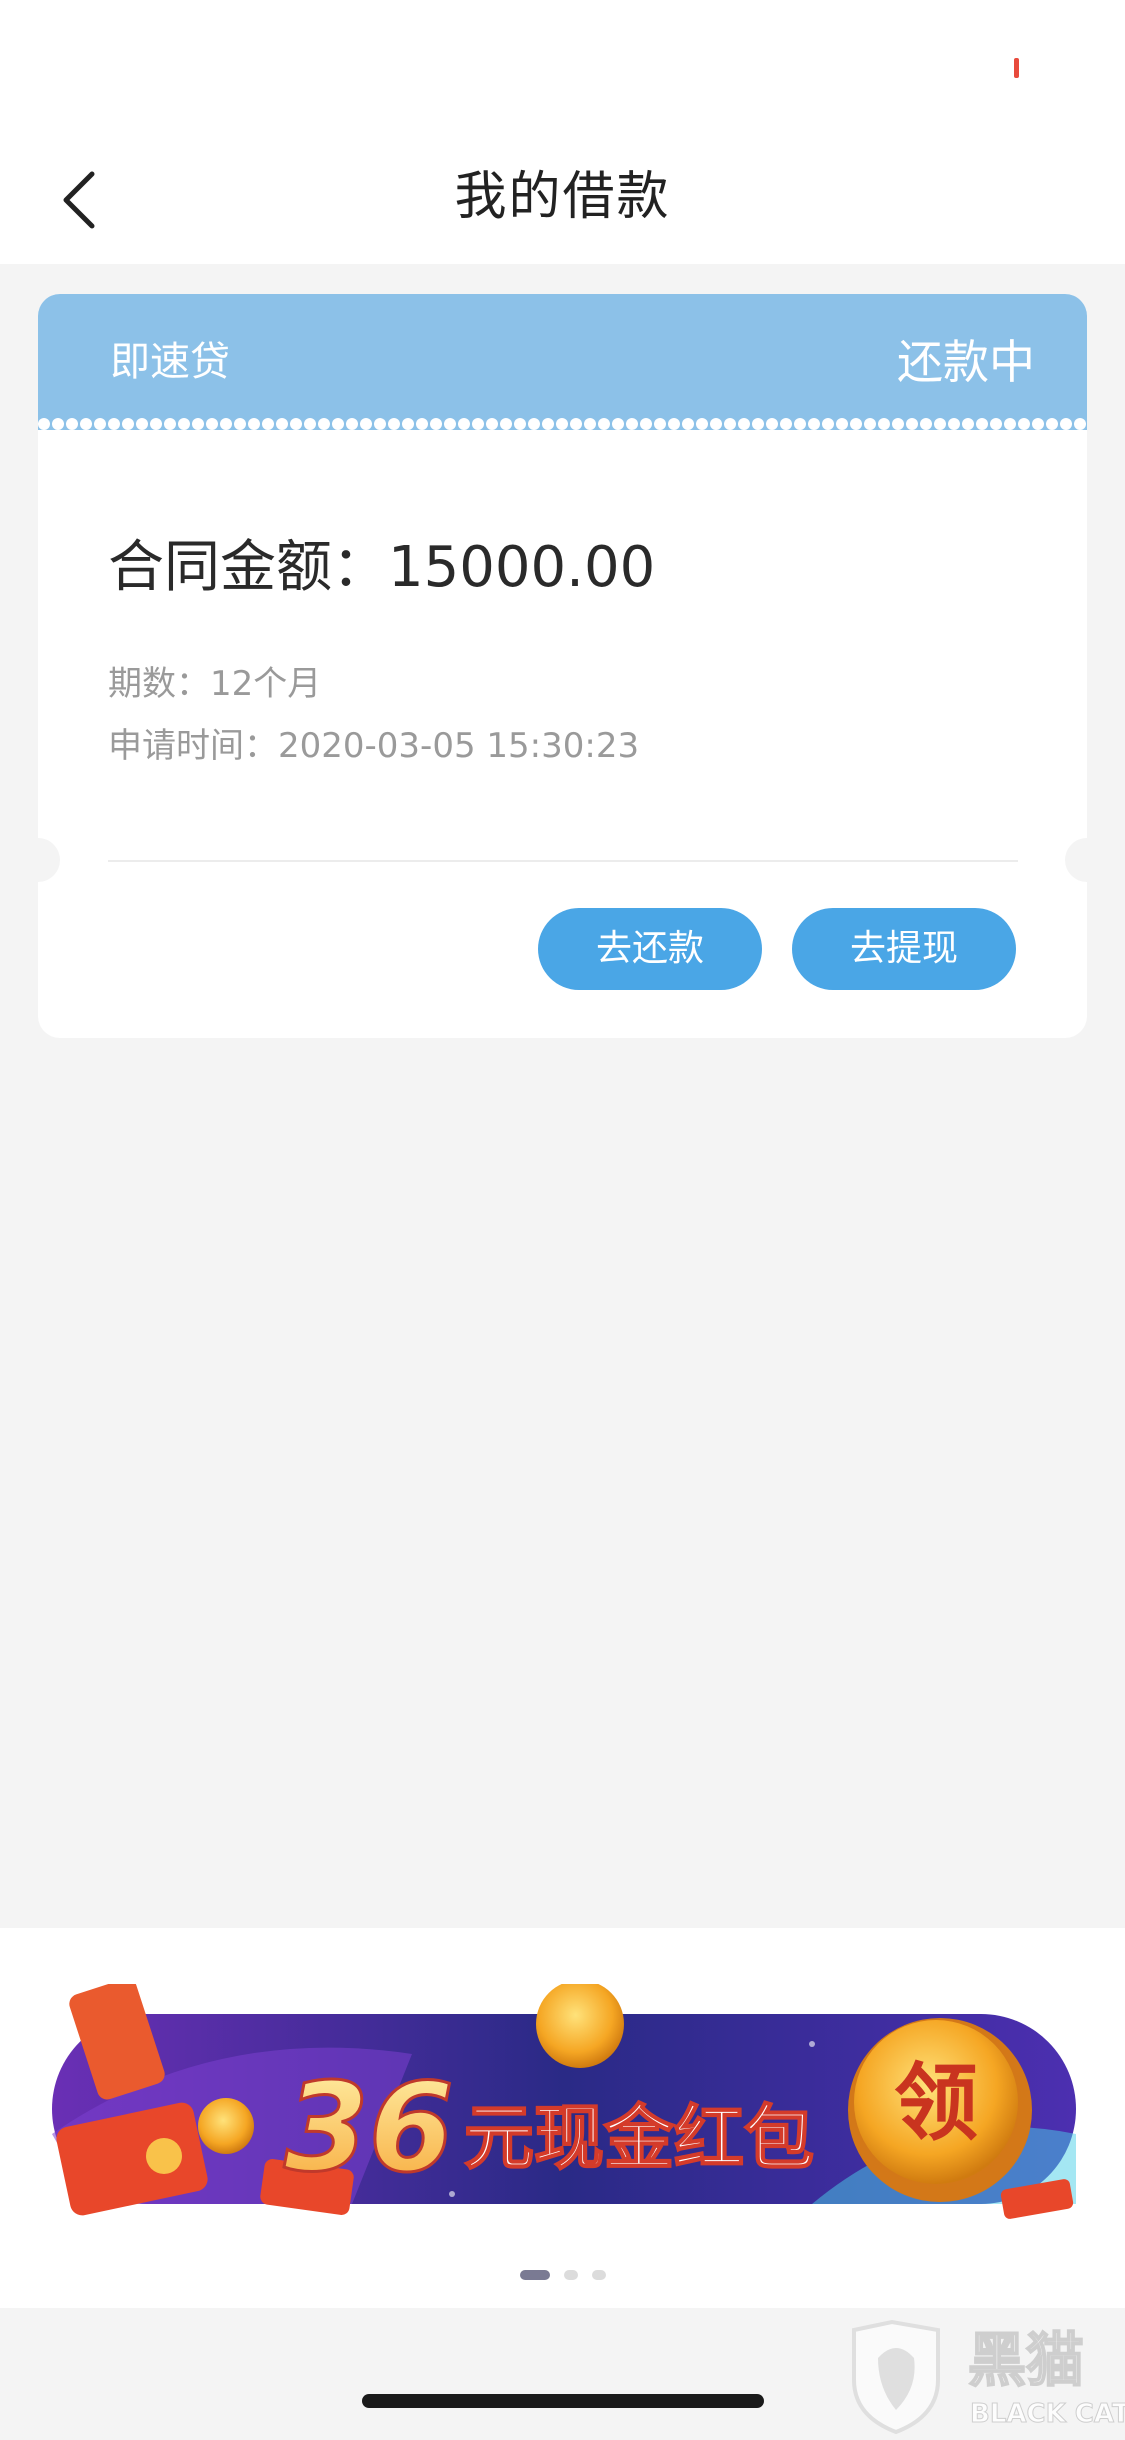 The image size is (1125, 2440). I want to click on black-cat-watermark: 黑猫 BLACK CAT, so click(986, 2377).